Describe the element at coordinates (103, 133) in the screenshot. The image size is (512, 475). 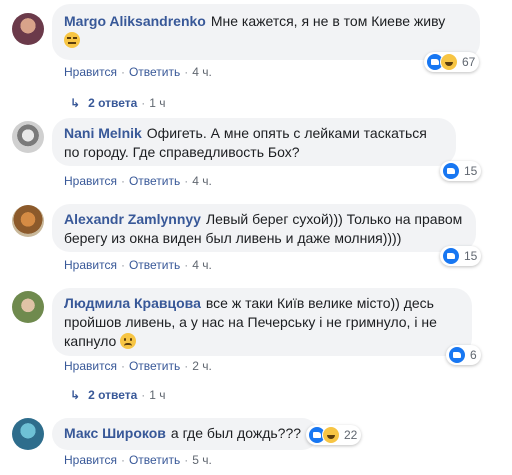
I see `author-name: Nani Melnik` at that location.